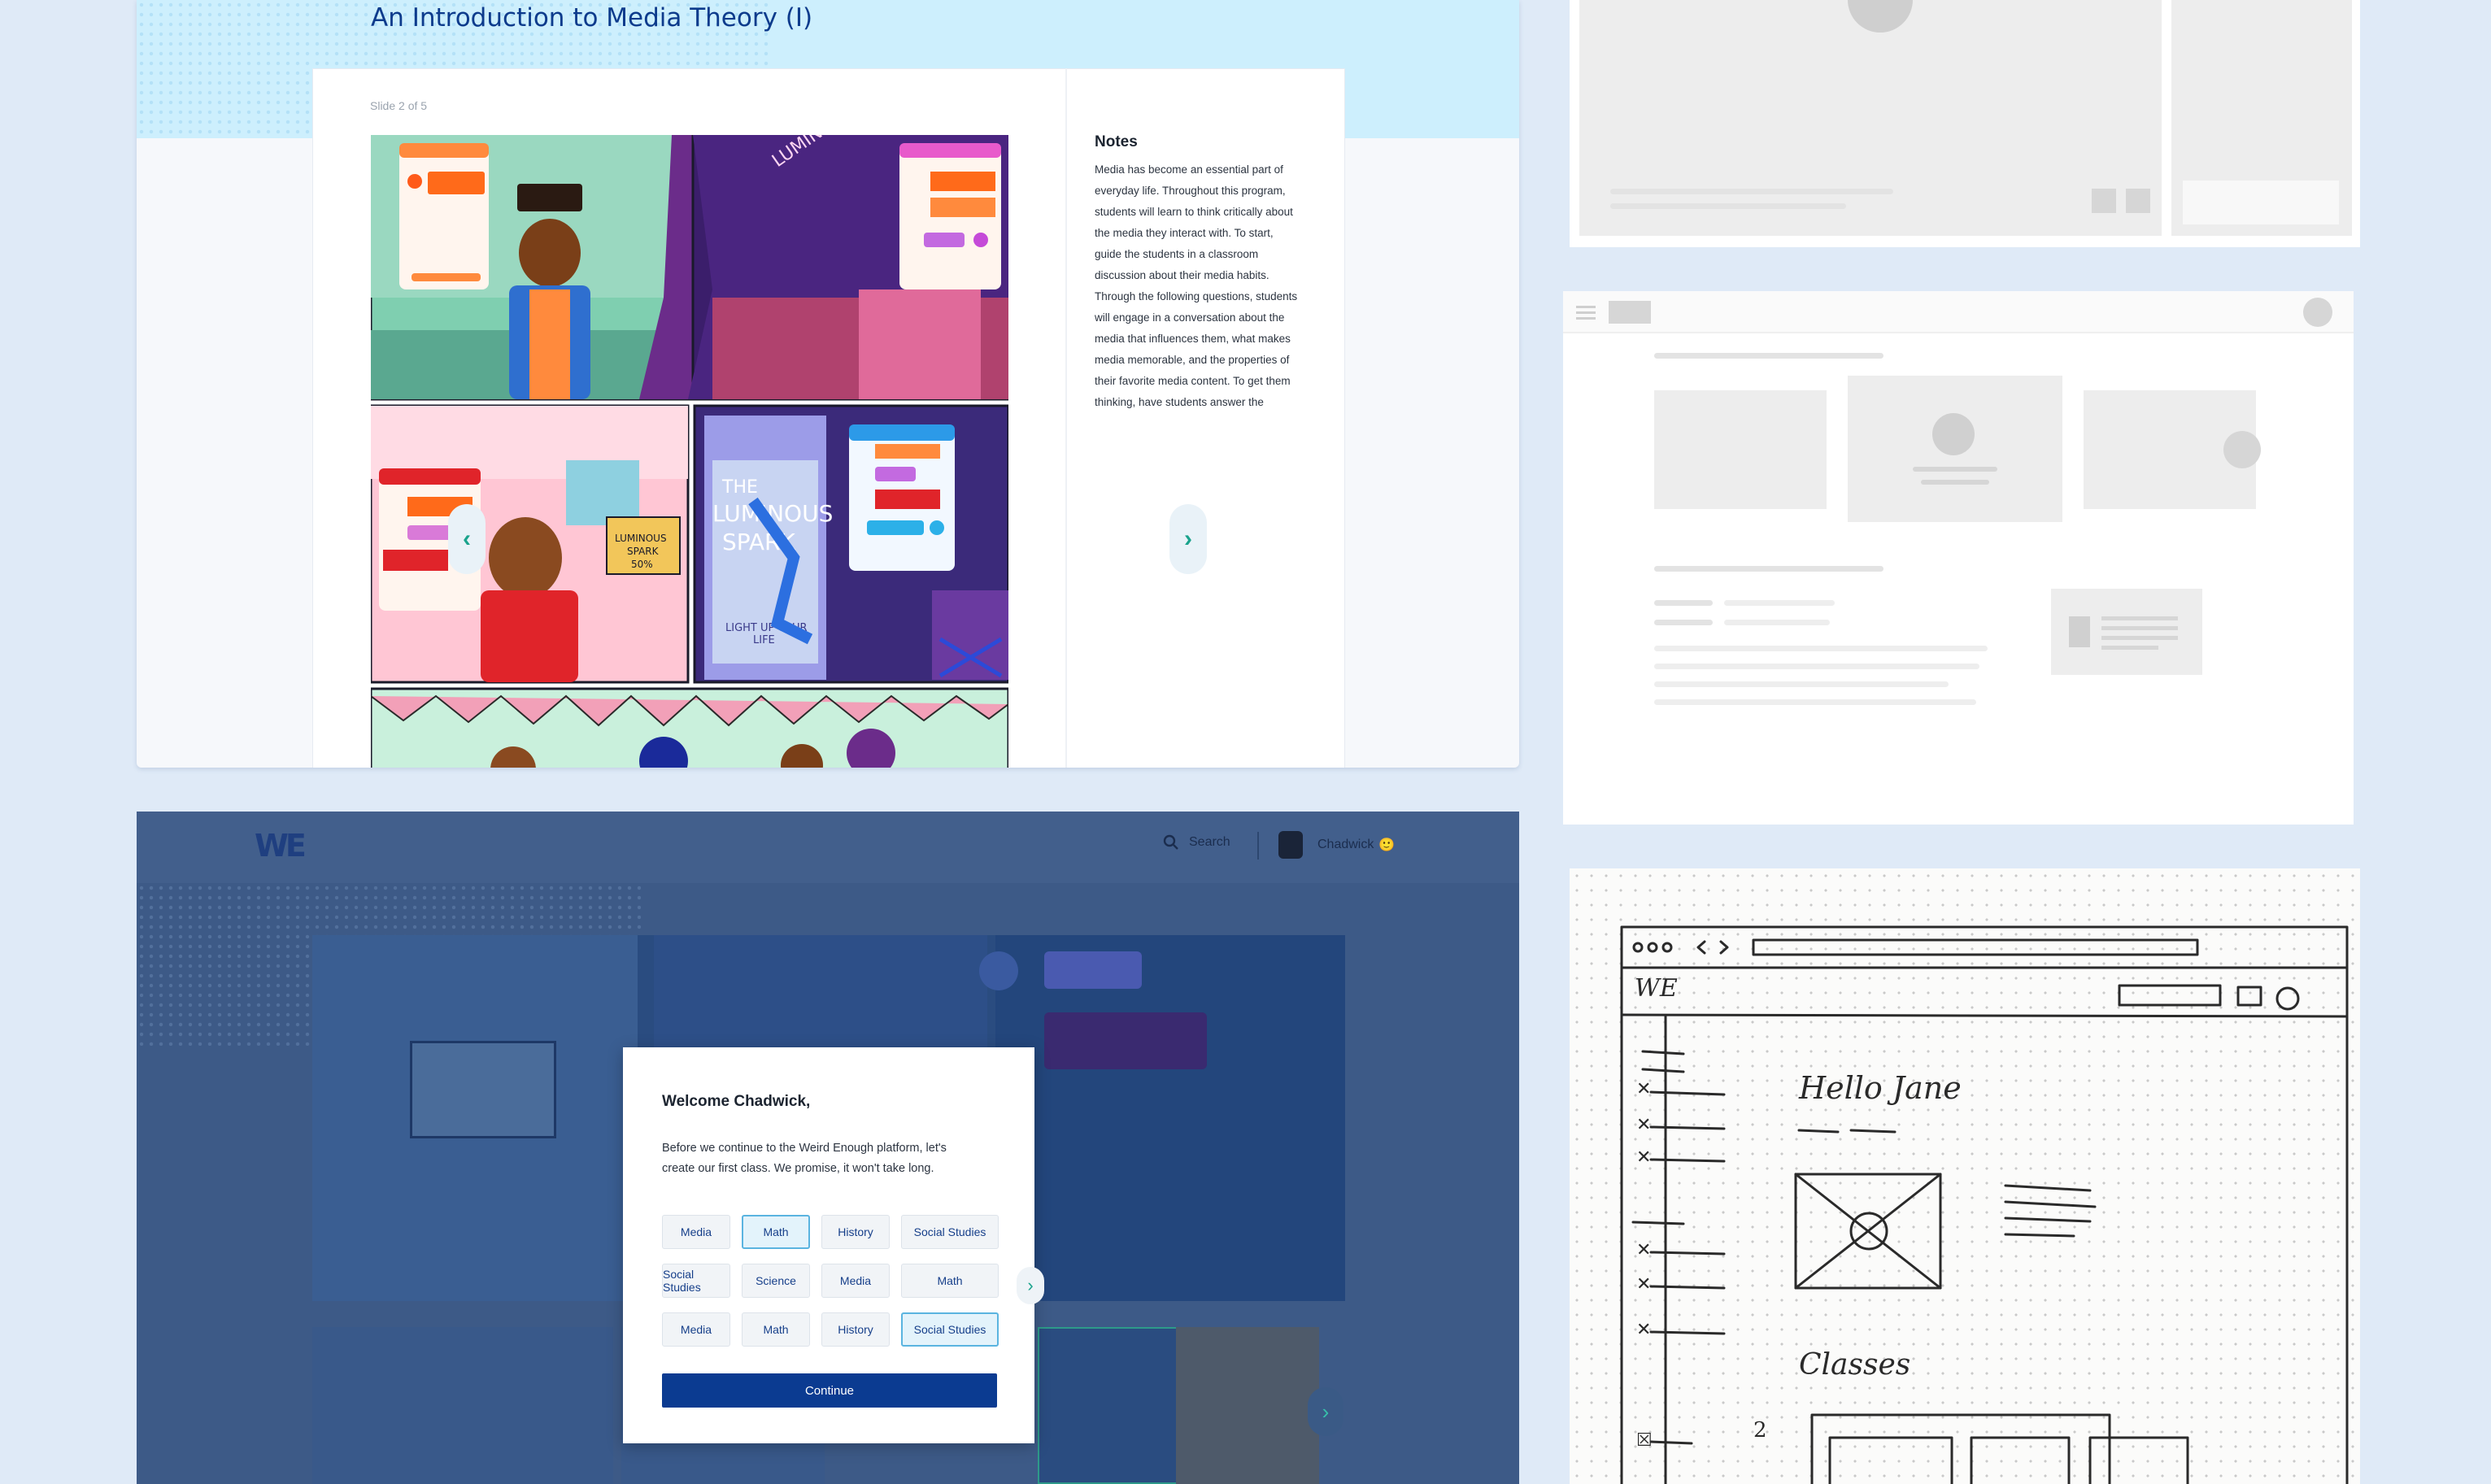  What do you see at coordinates (764, 640) in the screenshot?
I see `svg-text: LIFE` at bounding box center [764, 640].